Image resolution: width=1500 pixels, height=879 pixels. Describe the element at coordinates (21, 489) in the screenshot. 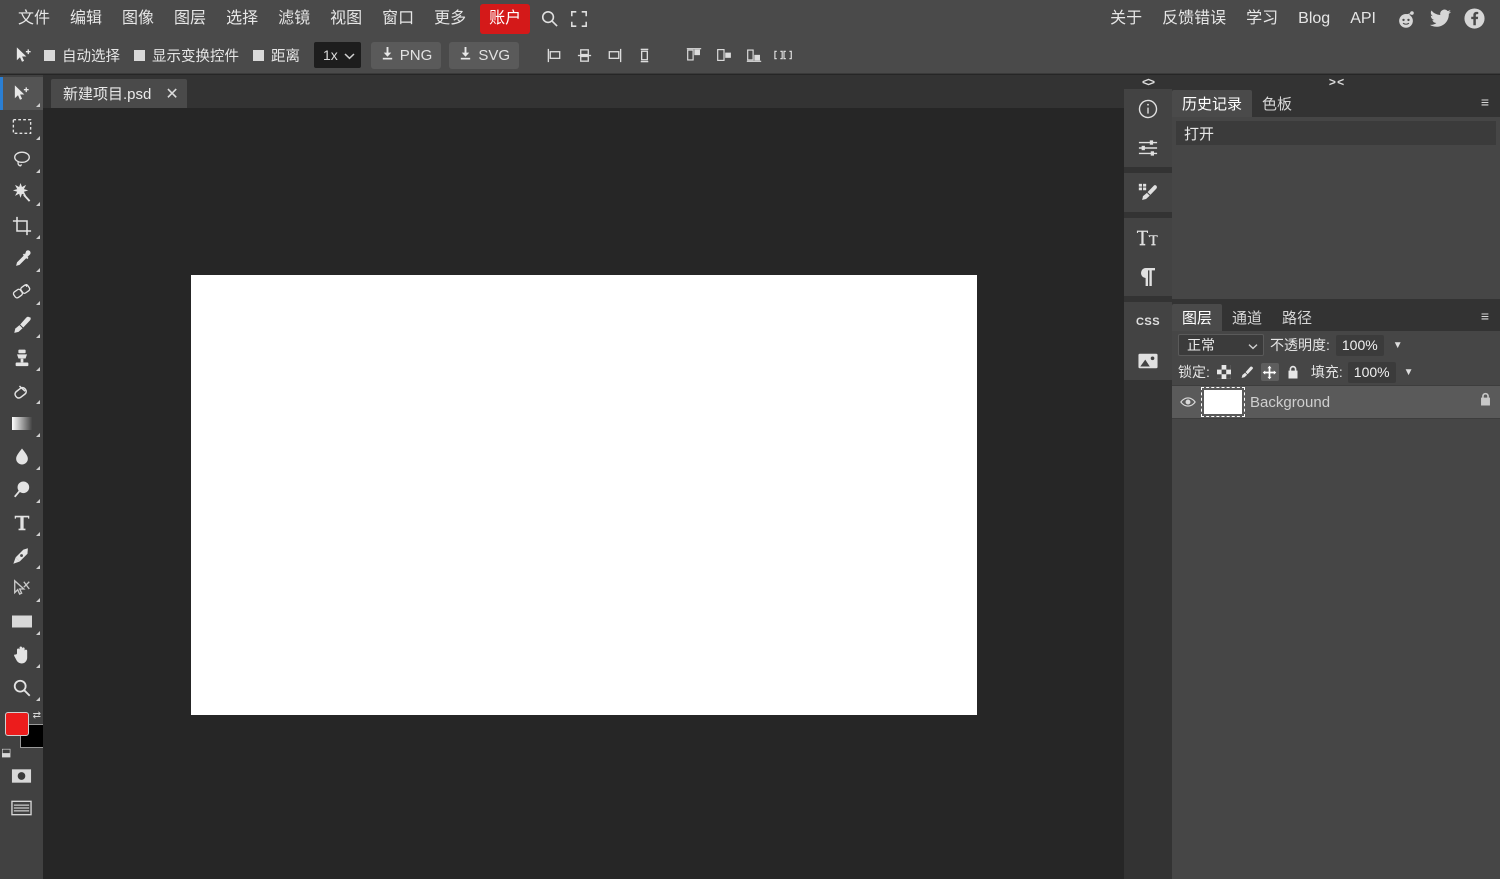

I see `dodge-tool` at that location.